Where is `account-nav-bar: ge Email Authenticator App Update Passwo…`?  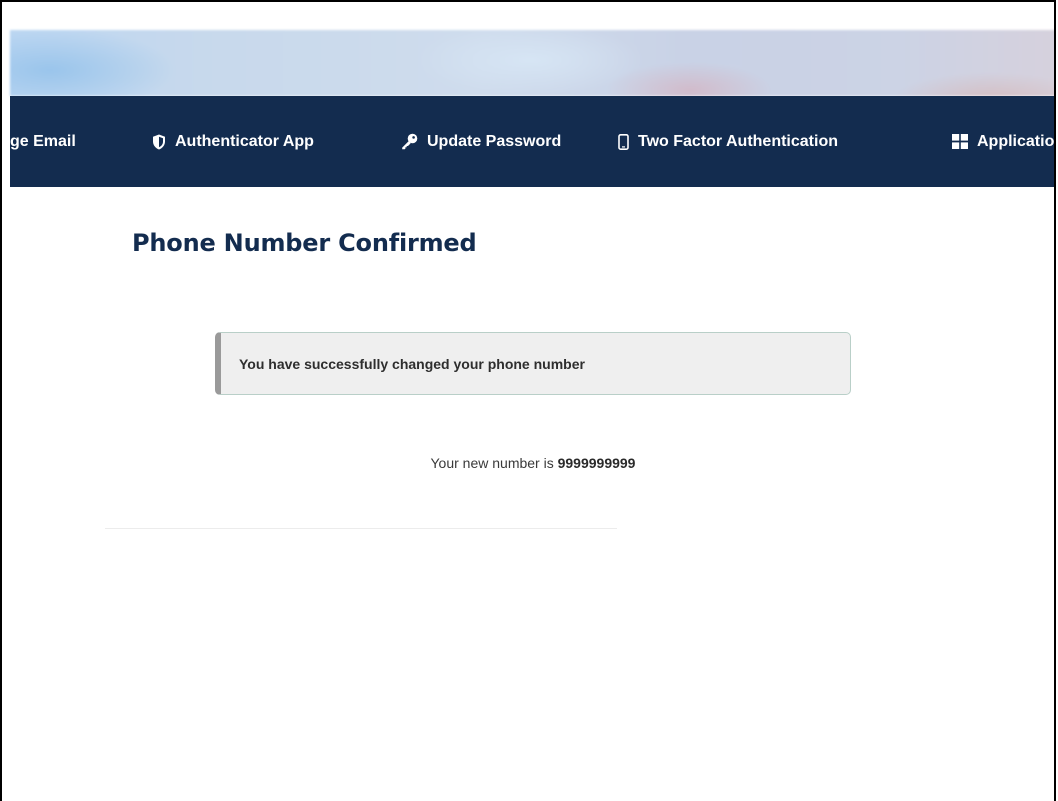
account-nav-bar: ge Email Authenticator App Update Passwo… is located at coordinates (532, 141).